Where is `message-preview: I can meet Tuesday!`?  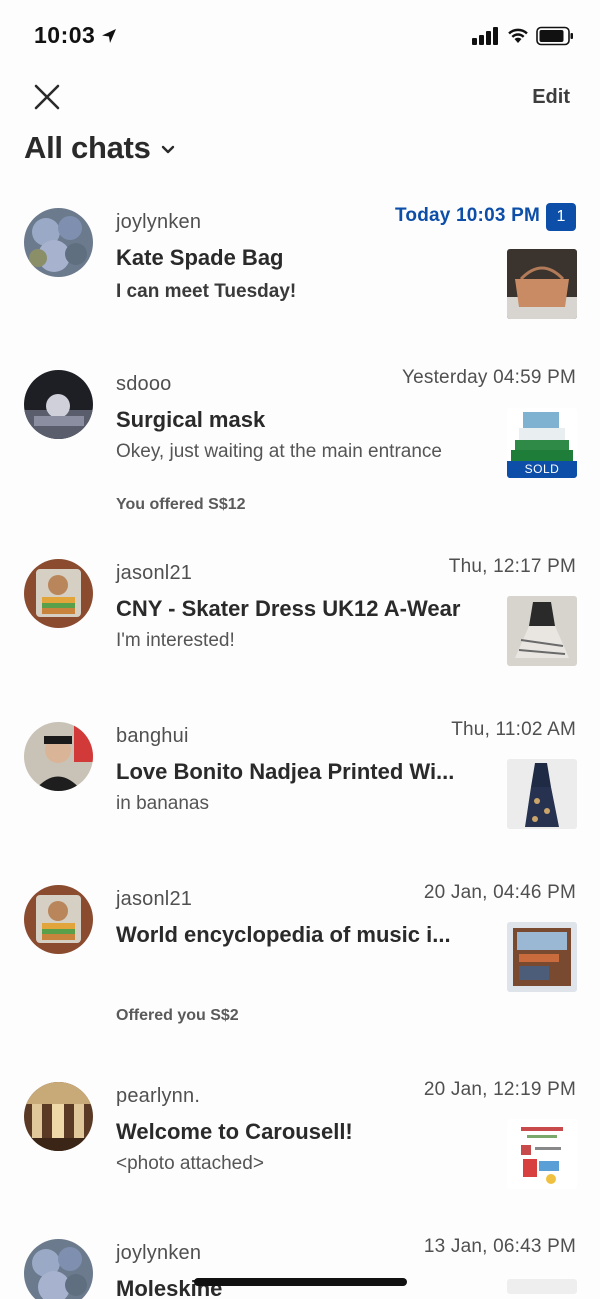 message-preview: I can meet Tuesday! is located at coordinates (206, 291).